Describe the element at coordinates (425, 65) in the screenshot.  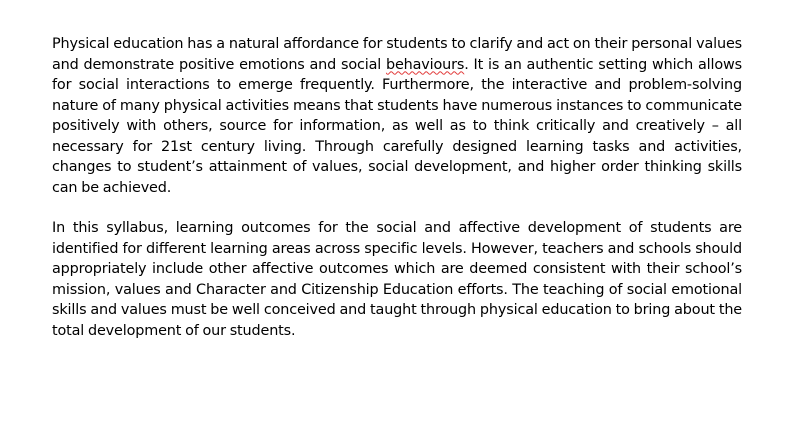
I see `spelling-flagged-word: behaviours` at that location.